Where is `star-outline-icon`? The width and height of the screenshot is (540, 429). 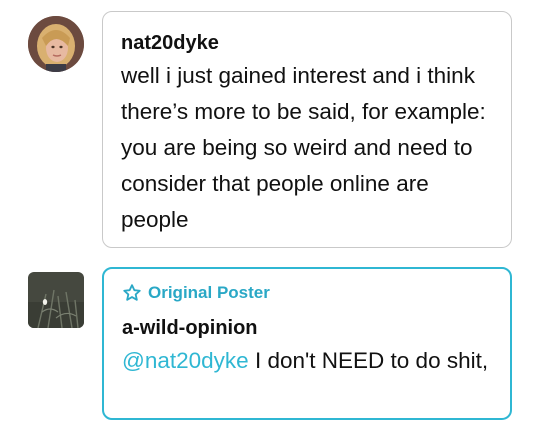
star-outline-icon is located at coordinates (132, 292).